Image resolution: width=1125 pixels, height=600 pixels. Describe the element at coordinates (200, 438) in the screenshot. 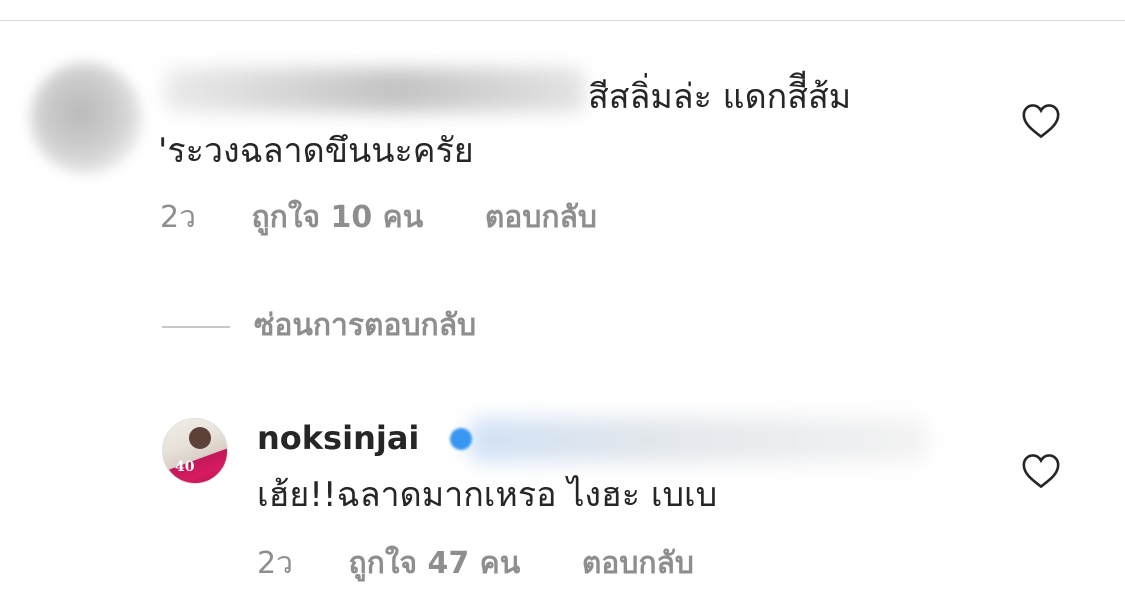

I see `avatar-figure` at that location.